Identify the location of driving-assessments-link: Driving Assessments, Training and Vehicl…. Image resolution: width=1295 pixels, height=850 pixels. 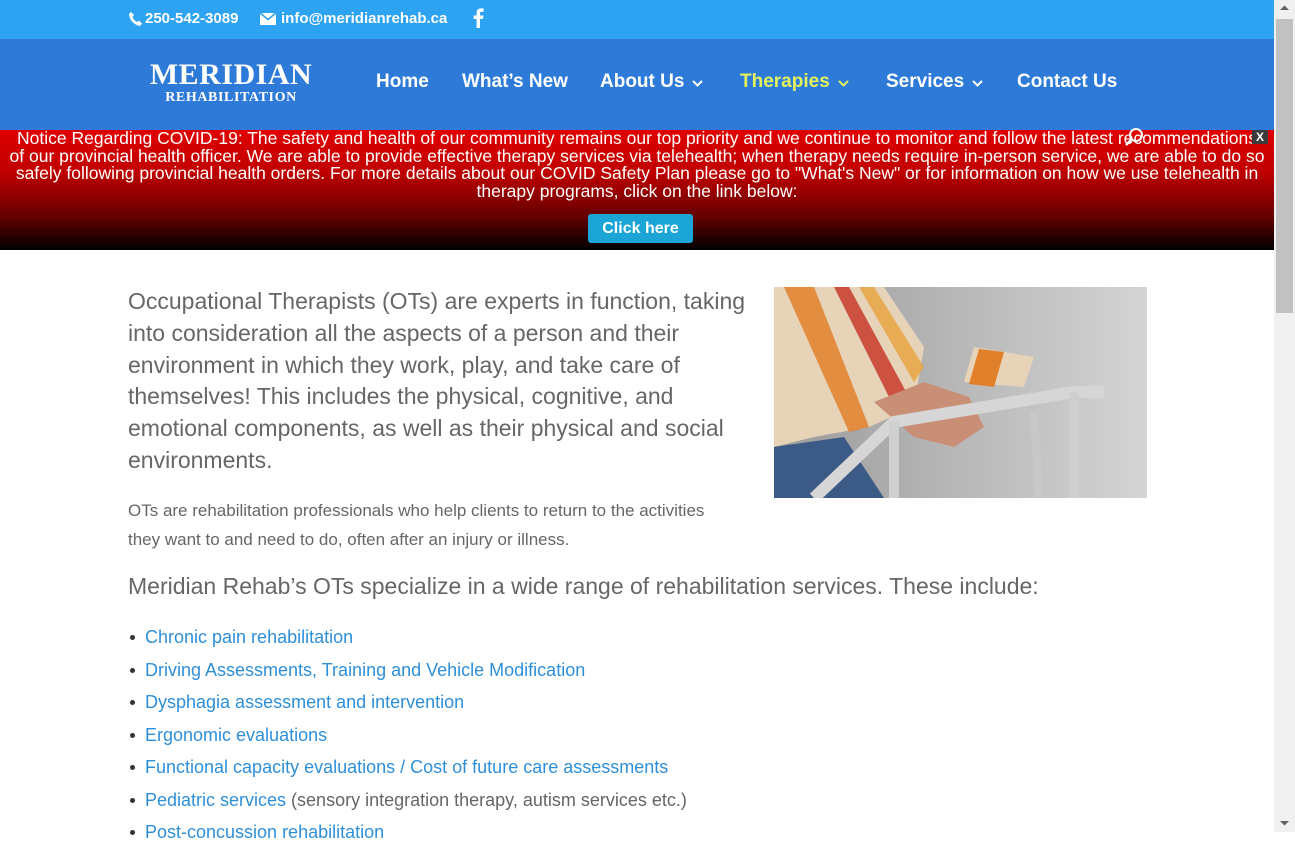
(365, 670).